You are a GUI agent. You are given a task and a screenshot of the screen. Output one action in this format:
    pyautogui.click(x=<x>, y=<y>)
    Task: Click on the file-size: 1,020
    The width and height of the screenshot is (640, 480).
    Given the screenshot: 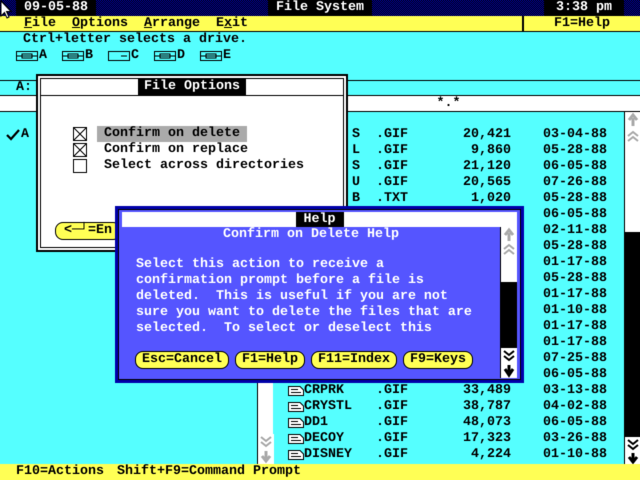 What is the action you would take?
    pyautogui.click(x=491, y=198)
    